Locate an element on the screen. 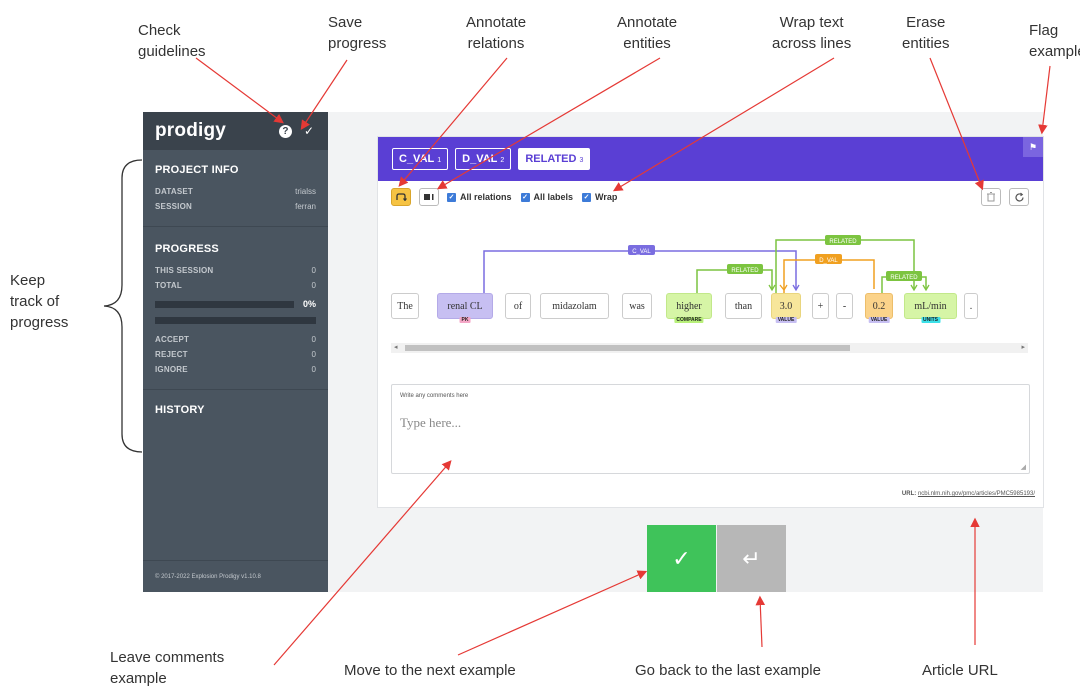 The image size is (1080, 689). comment-label: Write any comments here is located at coordinates (434, 396).